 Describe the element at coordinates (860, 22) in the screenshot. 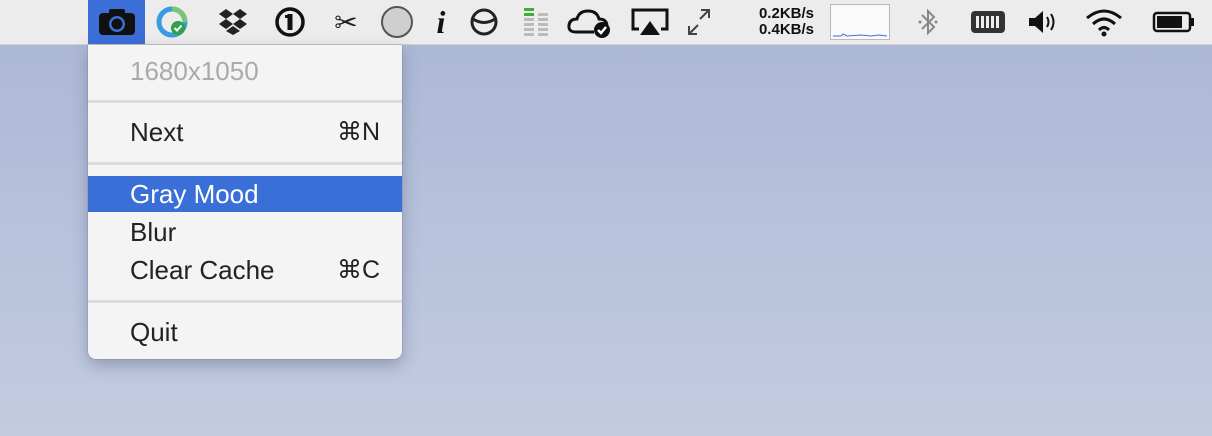

I see `network-graph-icon` at that location.